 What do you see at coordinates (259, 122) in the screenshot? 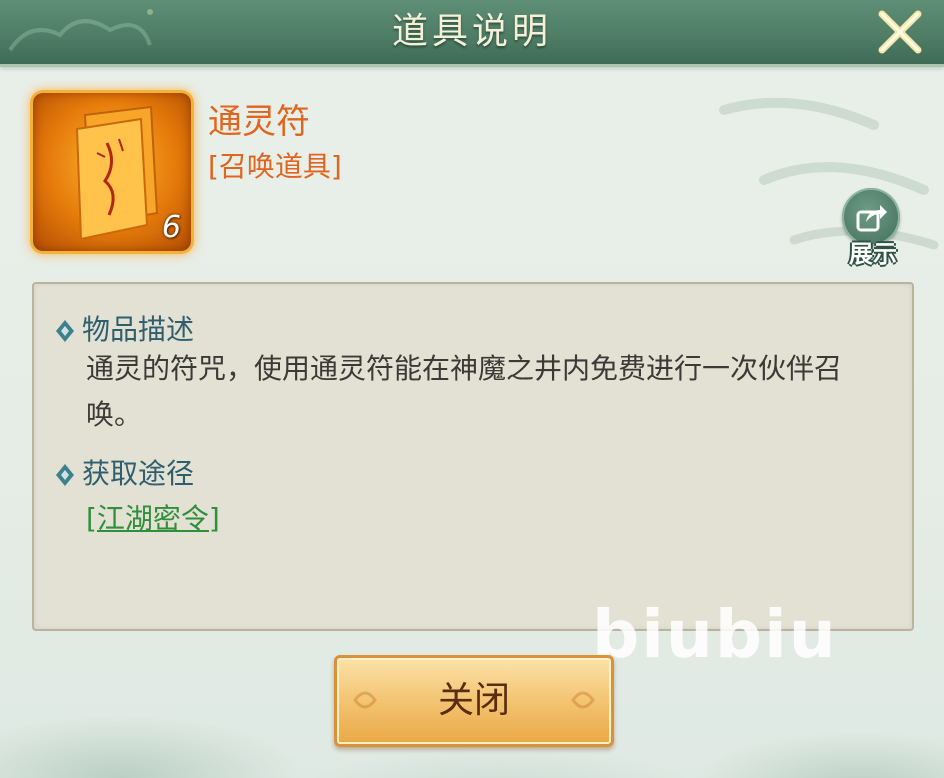
I see `item-name: 通灵符` at bounding box center [259, 122].